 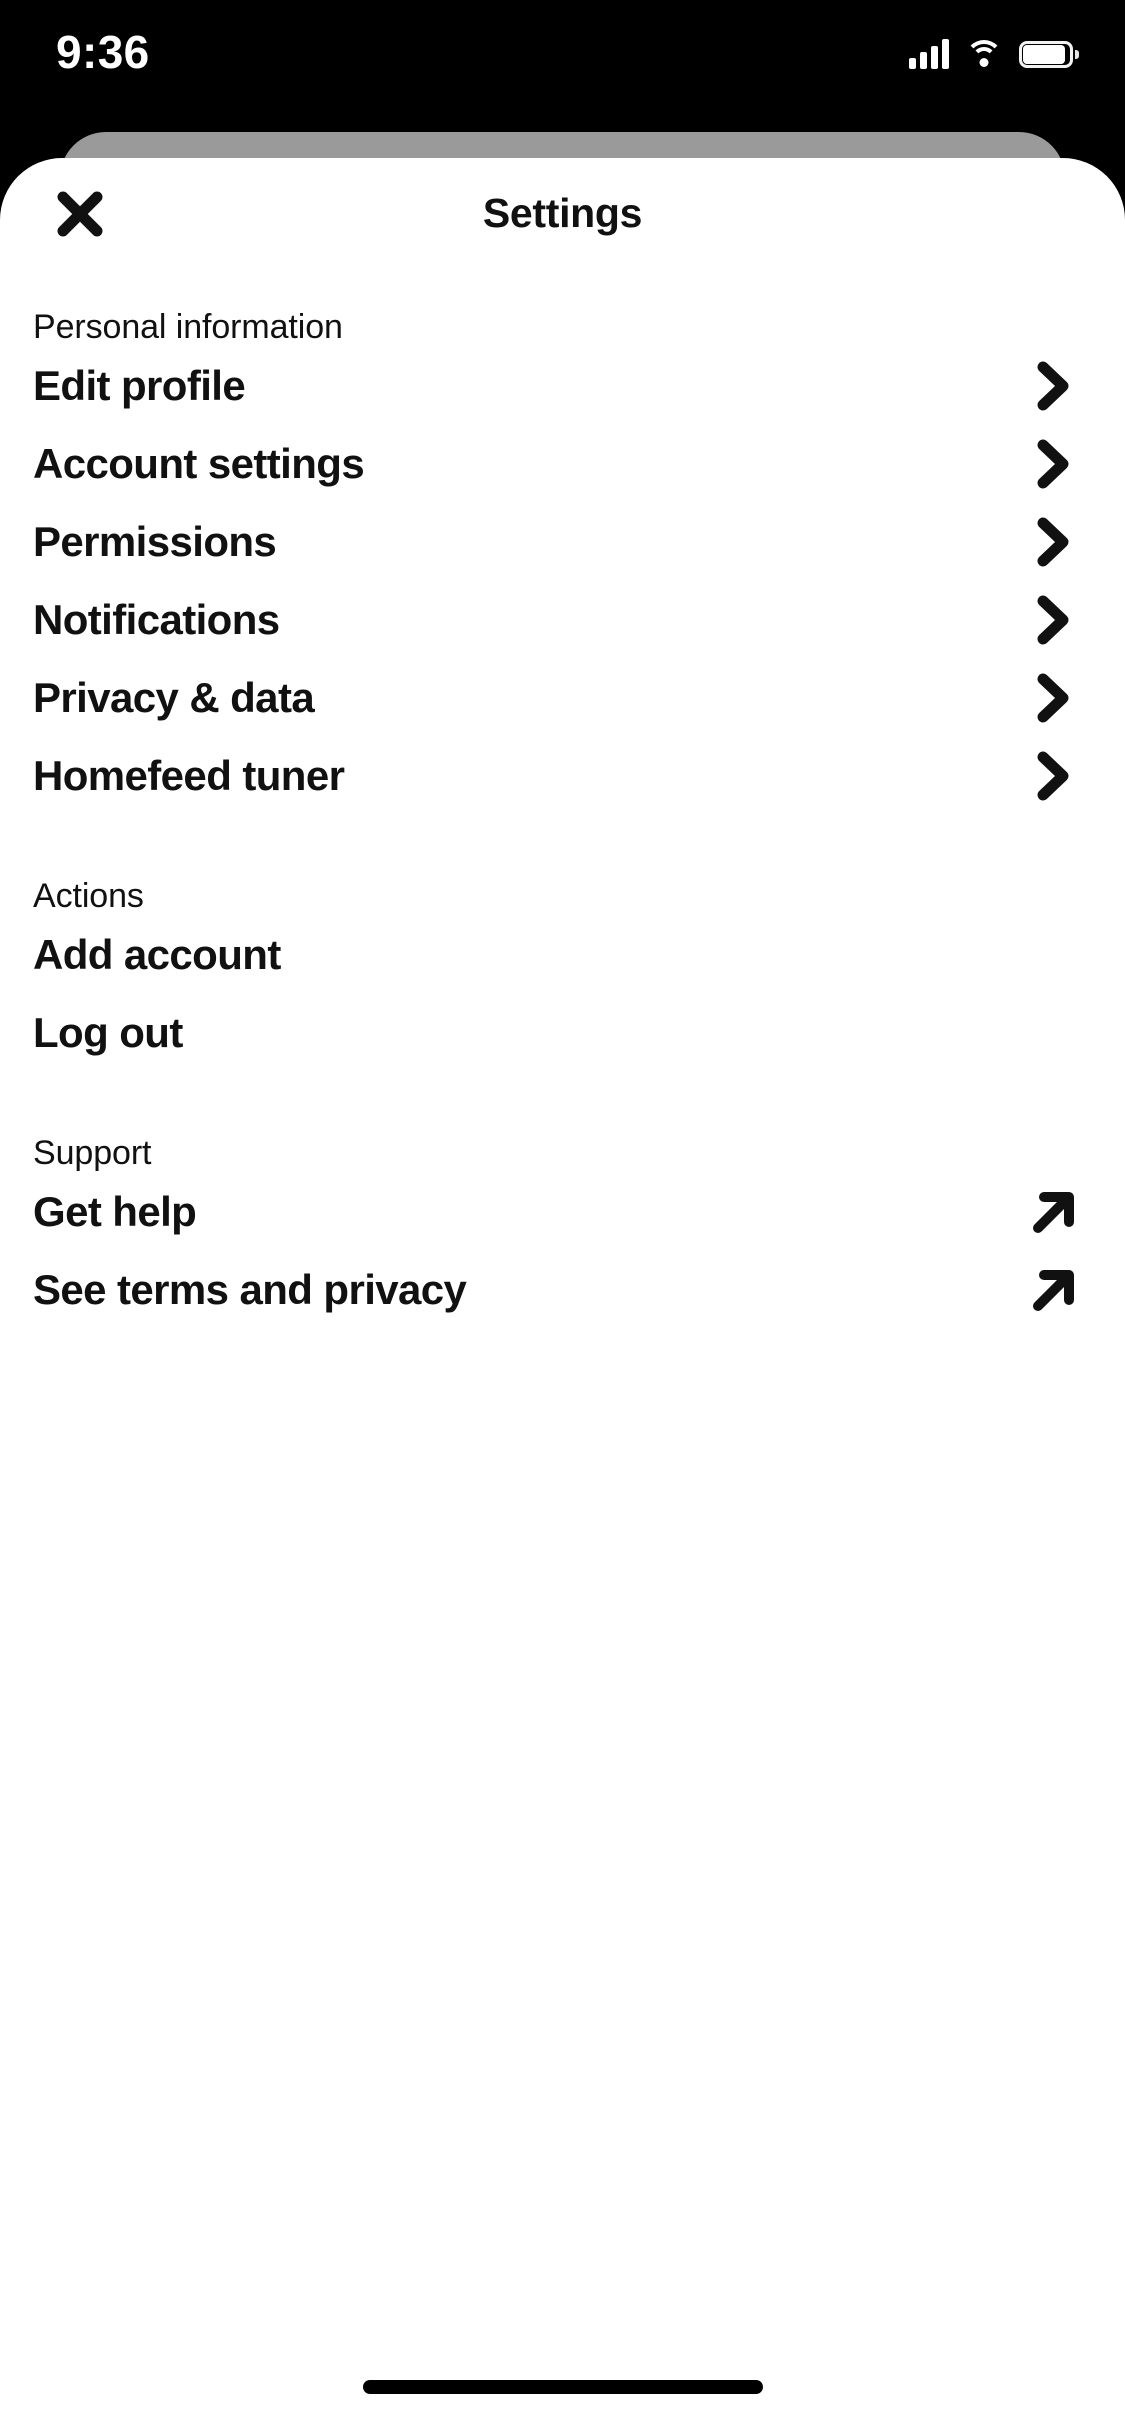 I want to click on menu-item-label: Edit profile, so click(x=139, y=385).